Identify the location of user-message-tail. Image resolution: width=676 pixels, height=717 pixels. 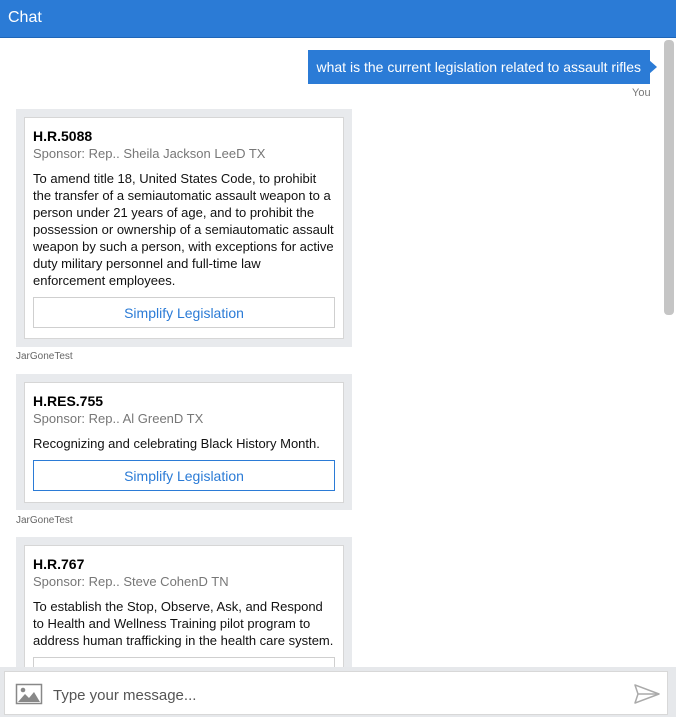
(653, 67).